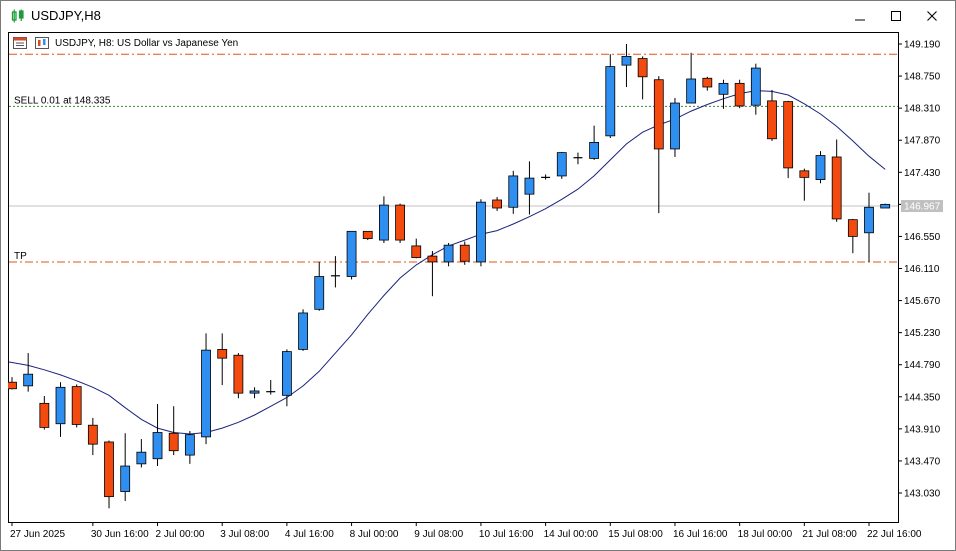 The image size is (956, 551). Describe the element at coordinates (860, 16) in the screenshot. I see `minimize-button` at that location.